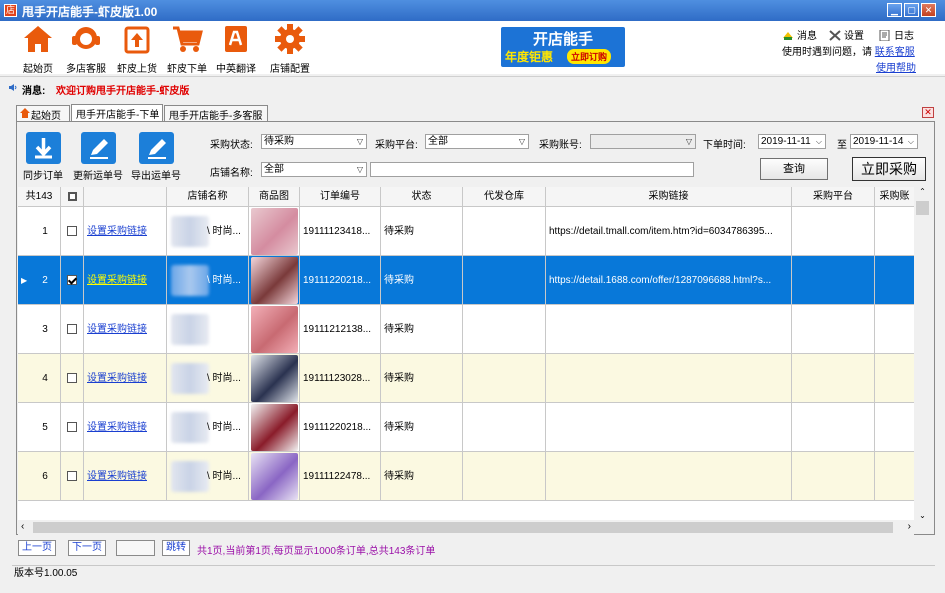  I want to click on platform-select: 全部 ▽, so click(477, 141).